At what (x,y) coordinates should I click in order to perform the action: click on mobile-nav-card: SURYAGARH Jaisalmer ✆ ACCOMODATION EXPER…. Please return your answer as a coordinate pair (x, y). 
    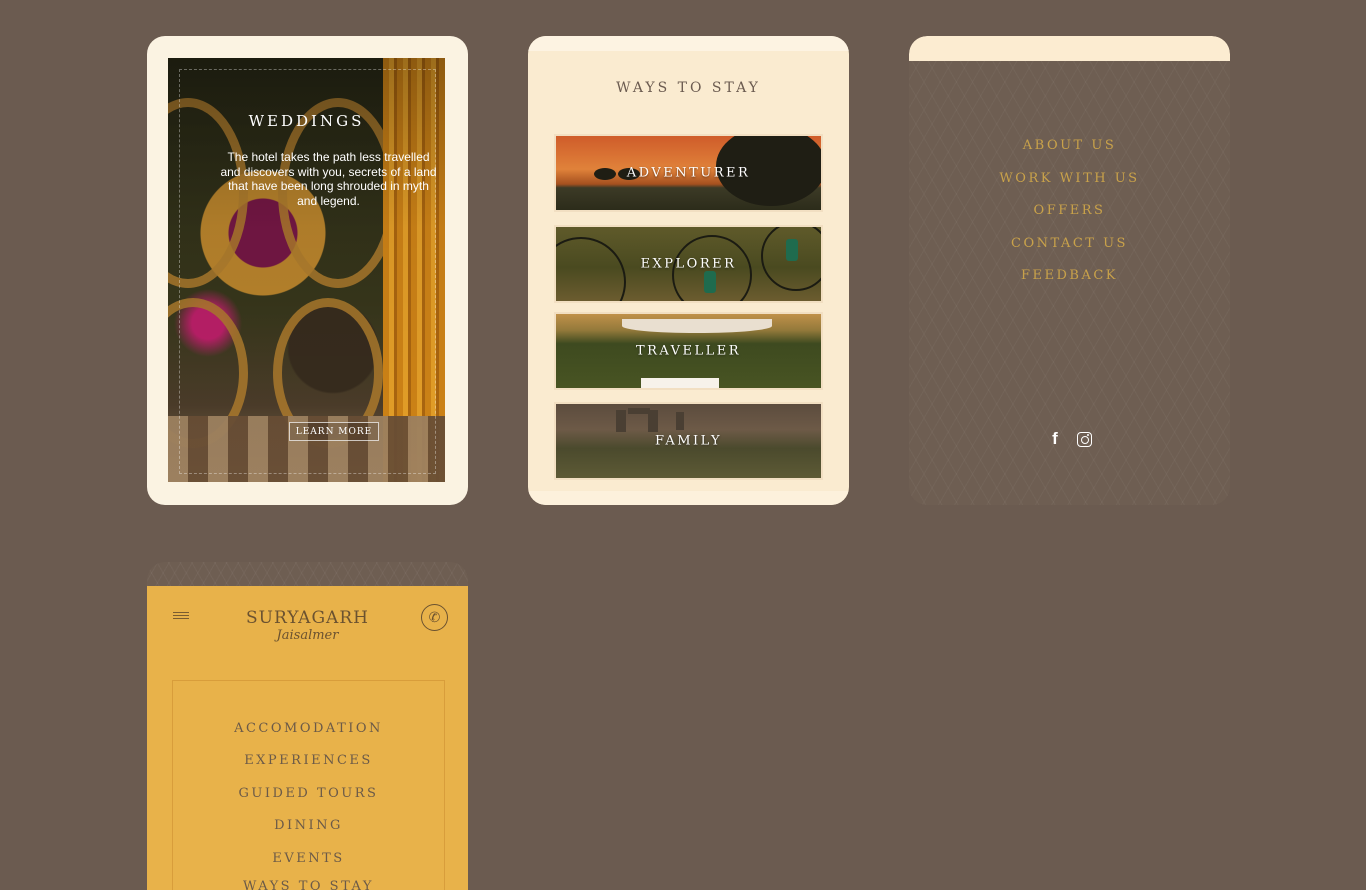
    Looking at the image, I should click on (307, 726).